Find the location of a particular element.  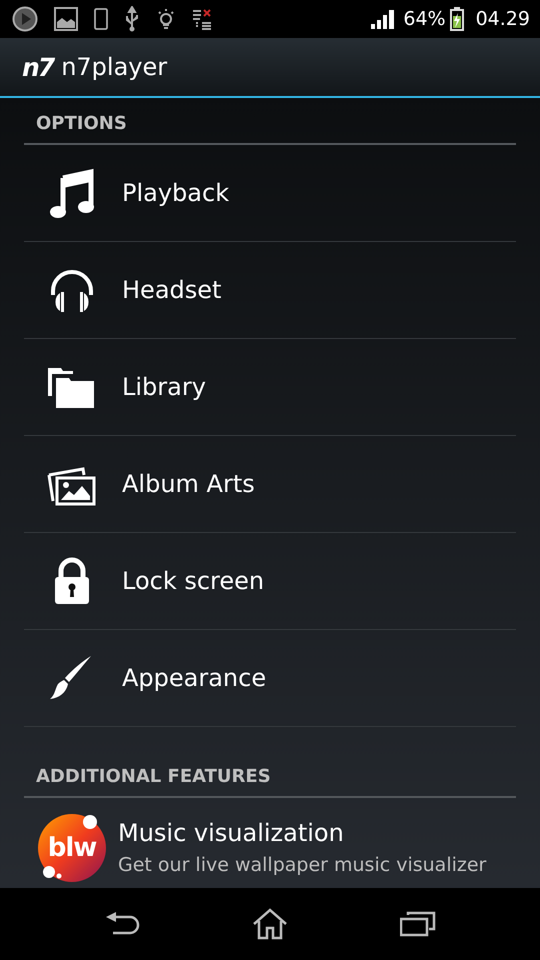

battery-level: 64% is located at coordinates (424, 19).